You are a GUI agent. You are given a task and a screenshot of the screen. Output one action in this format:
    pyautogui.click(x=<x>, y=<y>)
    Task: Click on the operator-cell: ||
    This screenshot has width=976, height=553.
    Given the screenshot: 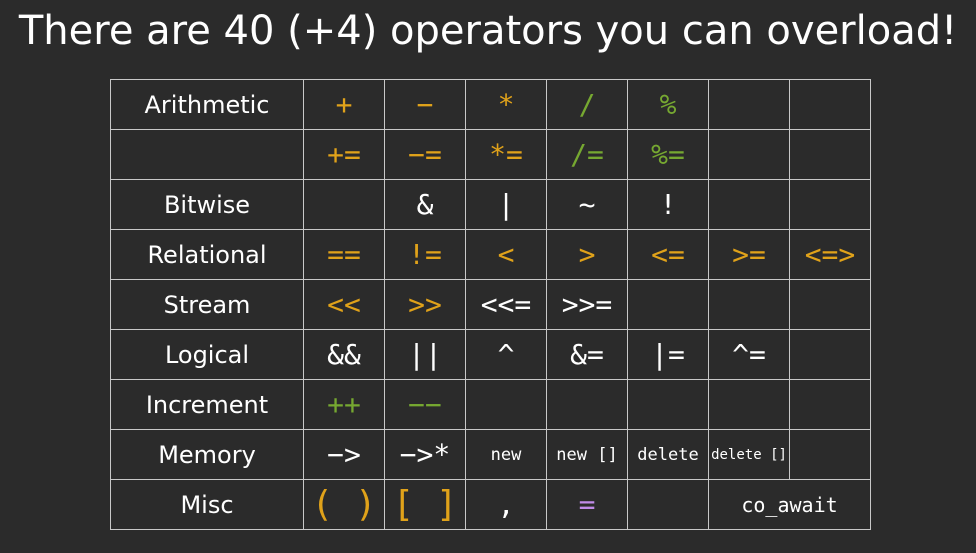 What is the action you would take?
    pyautogui.click(x=425, y=354)
    